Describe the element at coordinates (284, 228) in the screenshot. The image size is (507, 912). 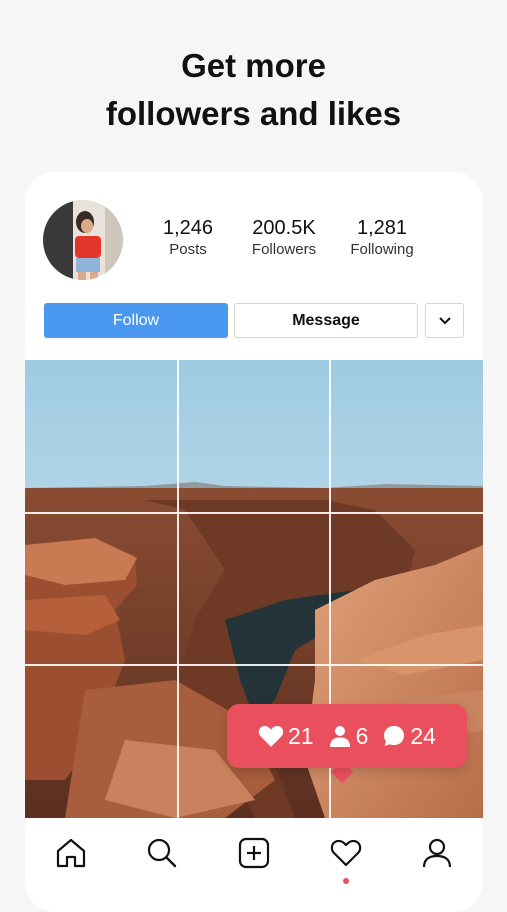
I see `followers-count: 200.5K` at that location.